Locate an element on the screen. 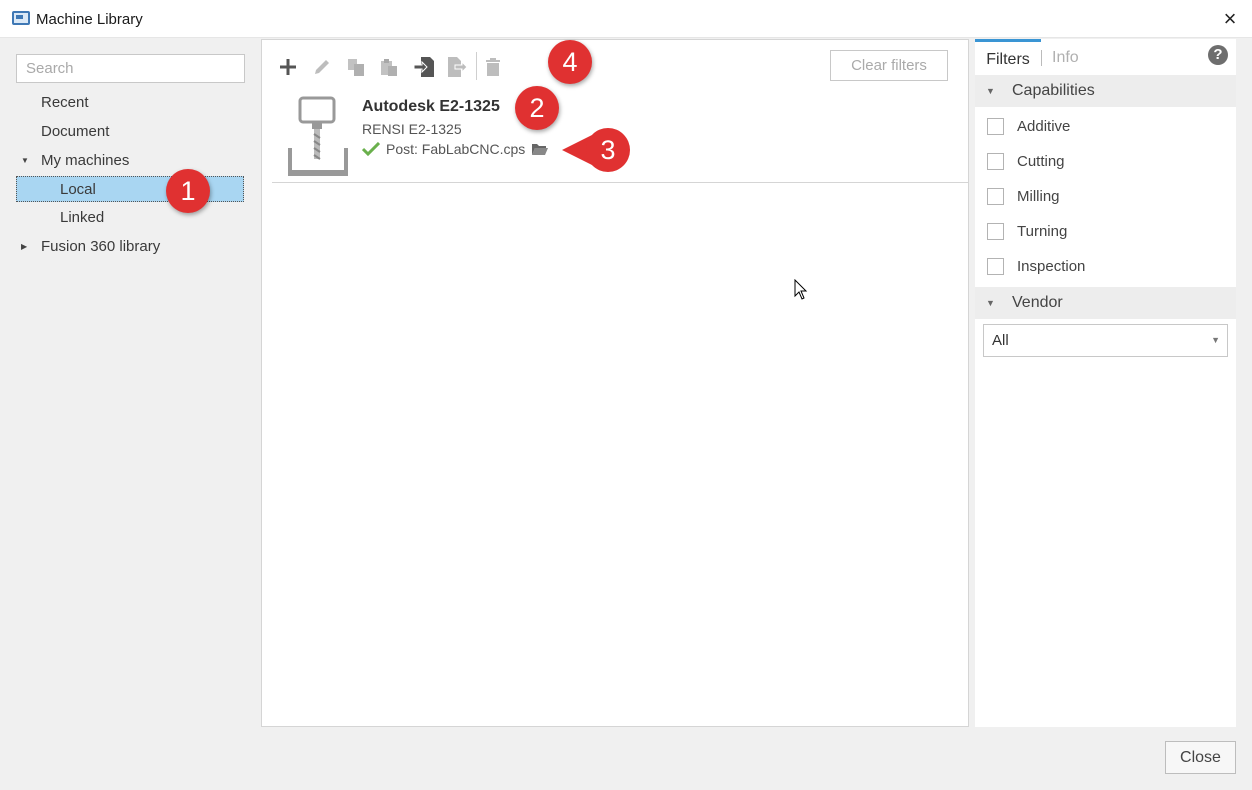  copy-icon is located at coordinates (356, 67).